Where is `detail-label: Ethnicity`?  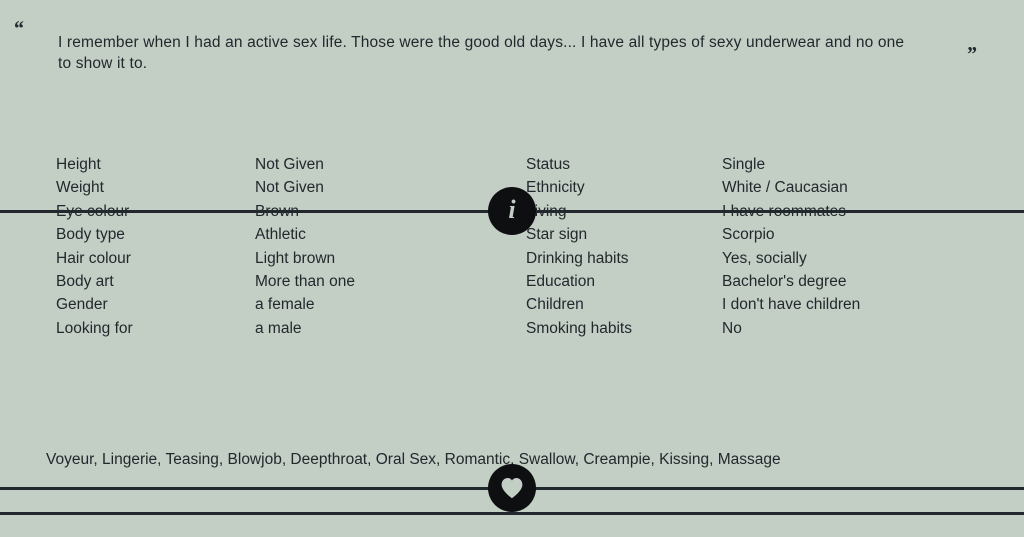 detail-label: Ethnicity is located at coordinates (555, 188).